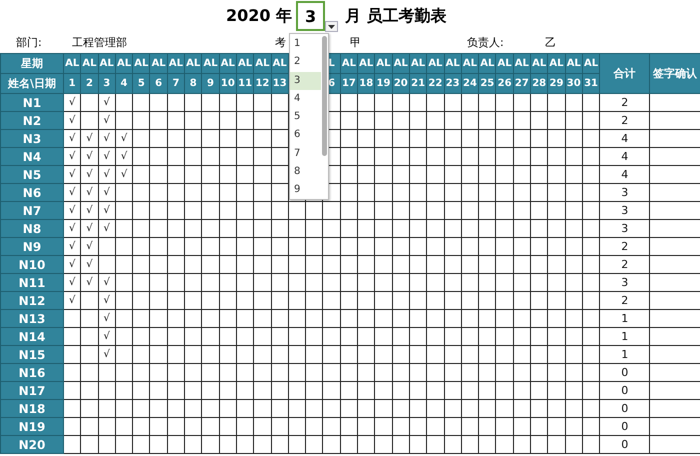 Image resolution: width=700 pixels, height=456 pixels. I want to click on month-cell: 3, so click(311, 16).